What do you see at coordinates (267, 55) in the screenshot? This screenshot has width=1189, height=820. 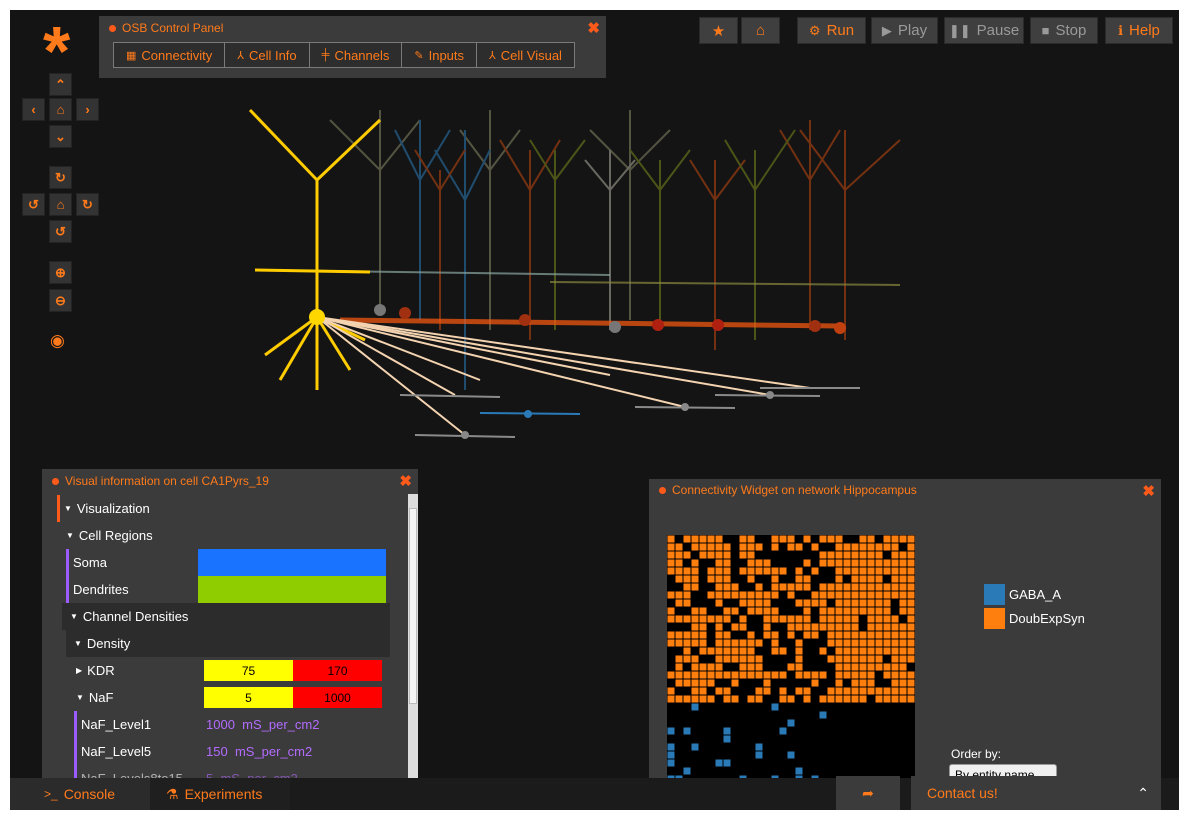 I see `tab-cell-info: ⅄ Cell Info` at bounding box center [267, 55].